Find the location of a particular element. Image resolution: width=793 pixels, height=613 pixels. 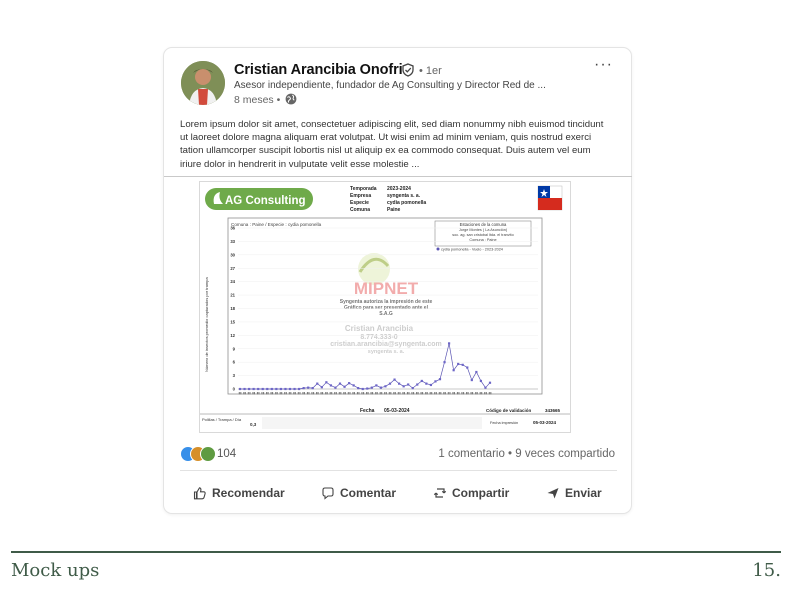

legend-title: Estaciones de la comuna is located at coordinates (483, 224).